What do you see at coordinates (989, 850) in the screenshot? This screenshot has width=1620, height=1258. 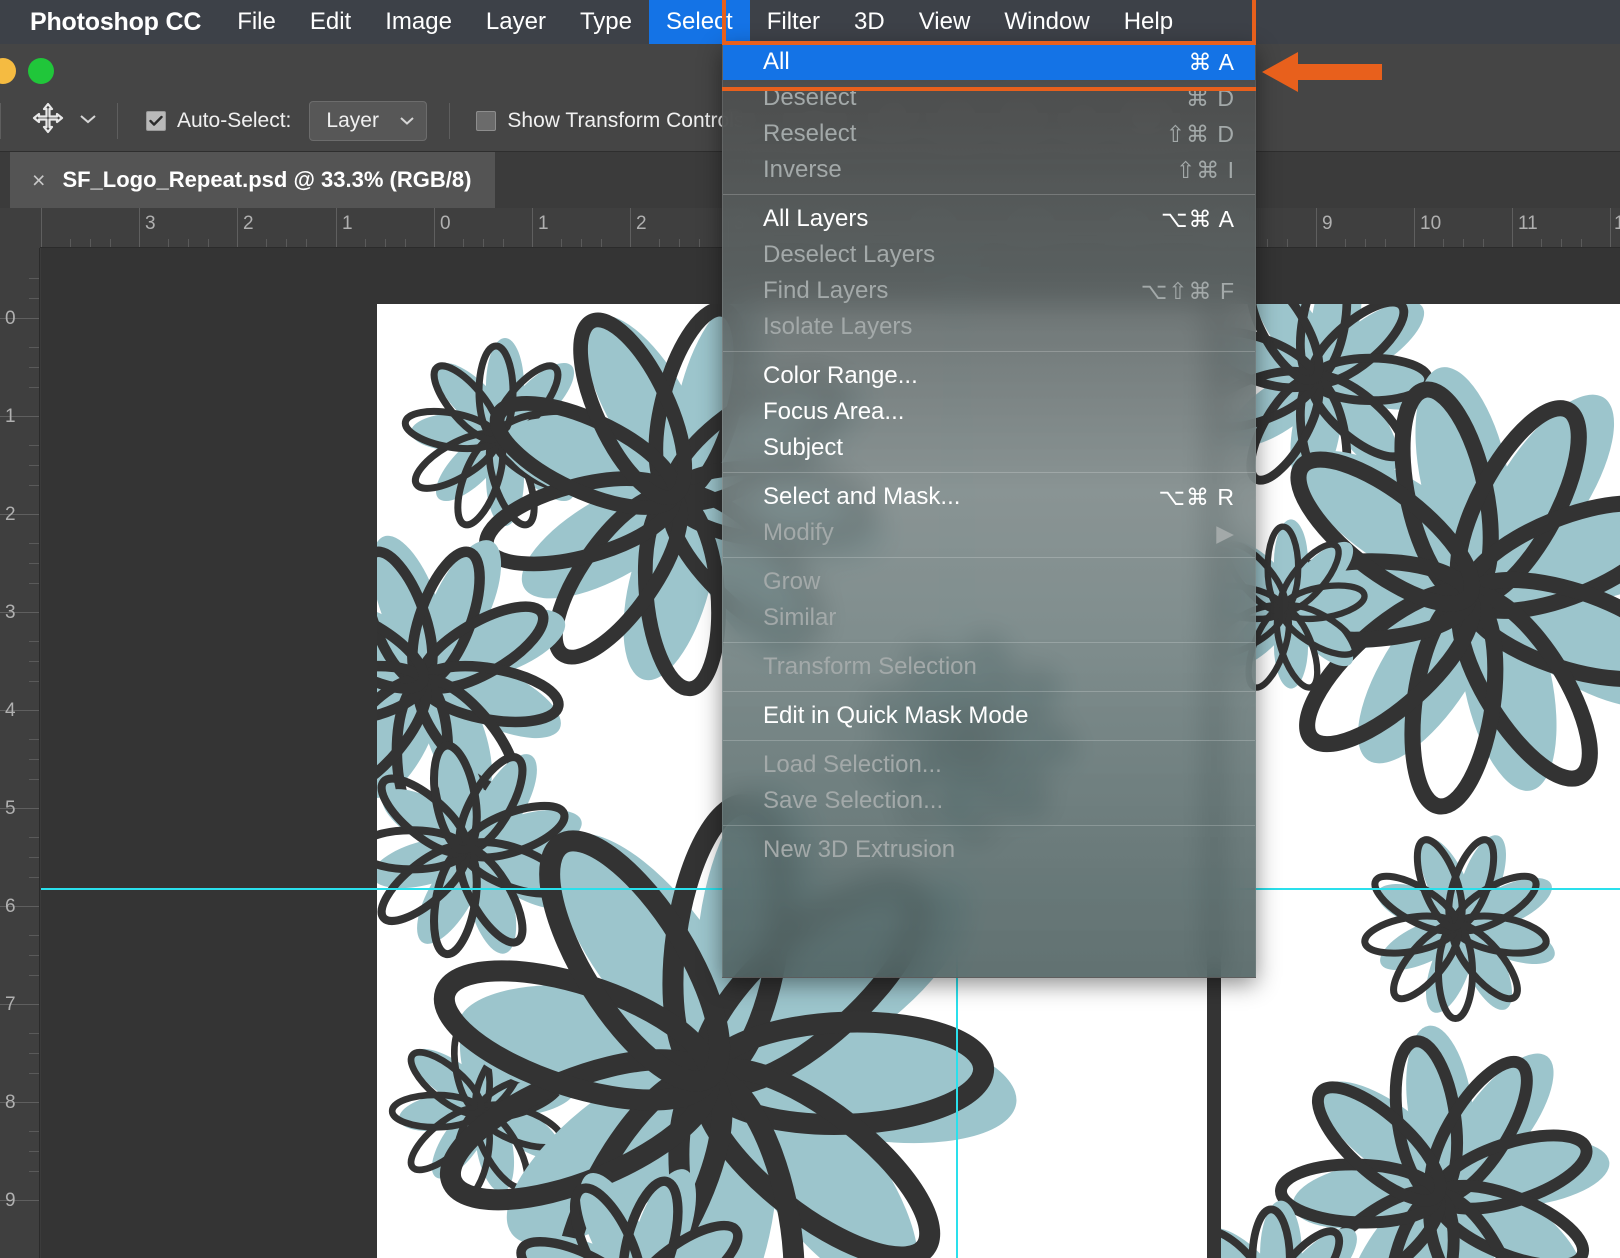 I see `menu-item-new-3d-extrusion: New 3D Extrusion` at bounding box center [989, 850].